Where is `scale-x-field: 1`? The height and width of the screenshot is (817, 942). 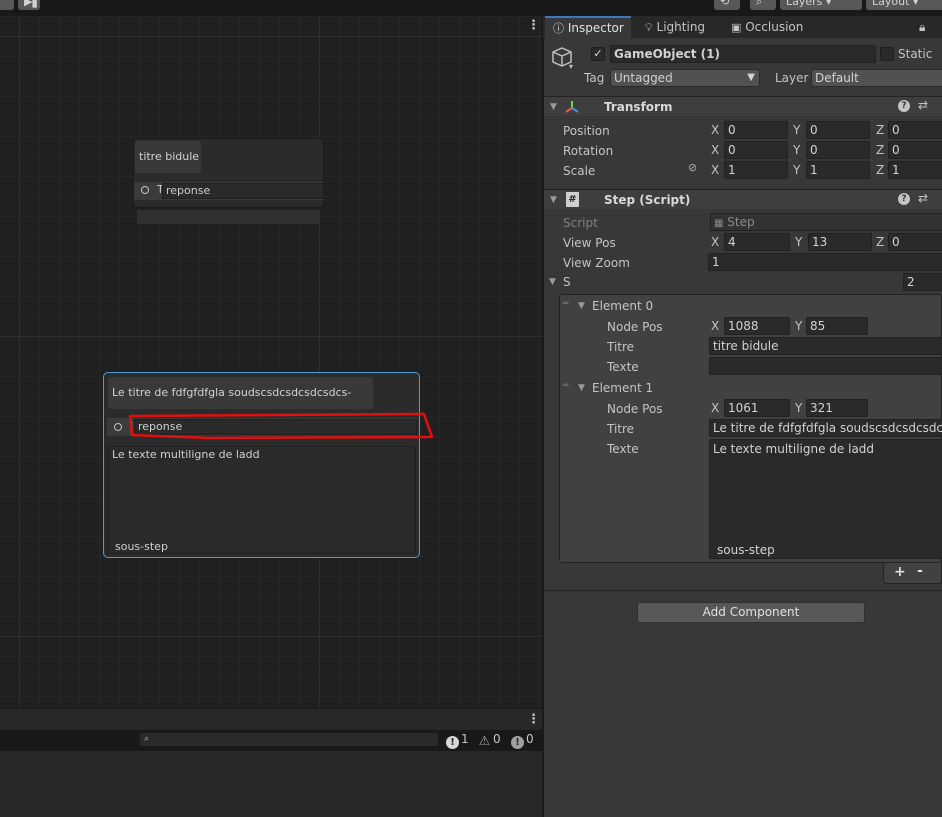 scale-x-field: 1 is located at coordinates (756, 170).